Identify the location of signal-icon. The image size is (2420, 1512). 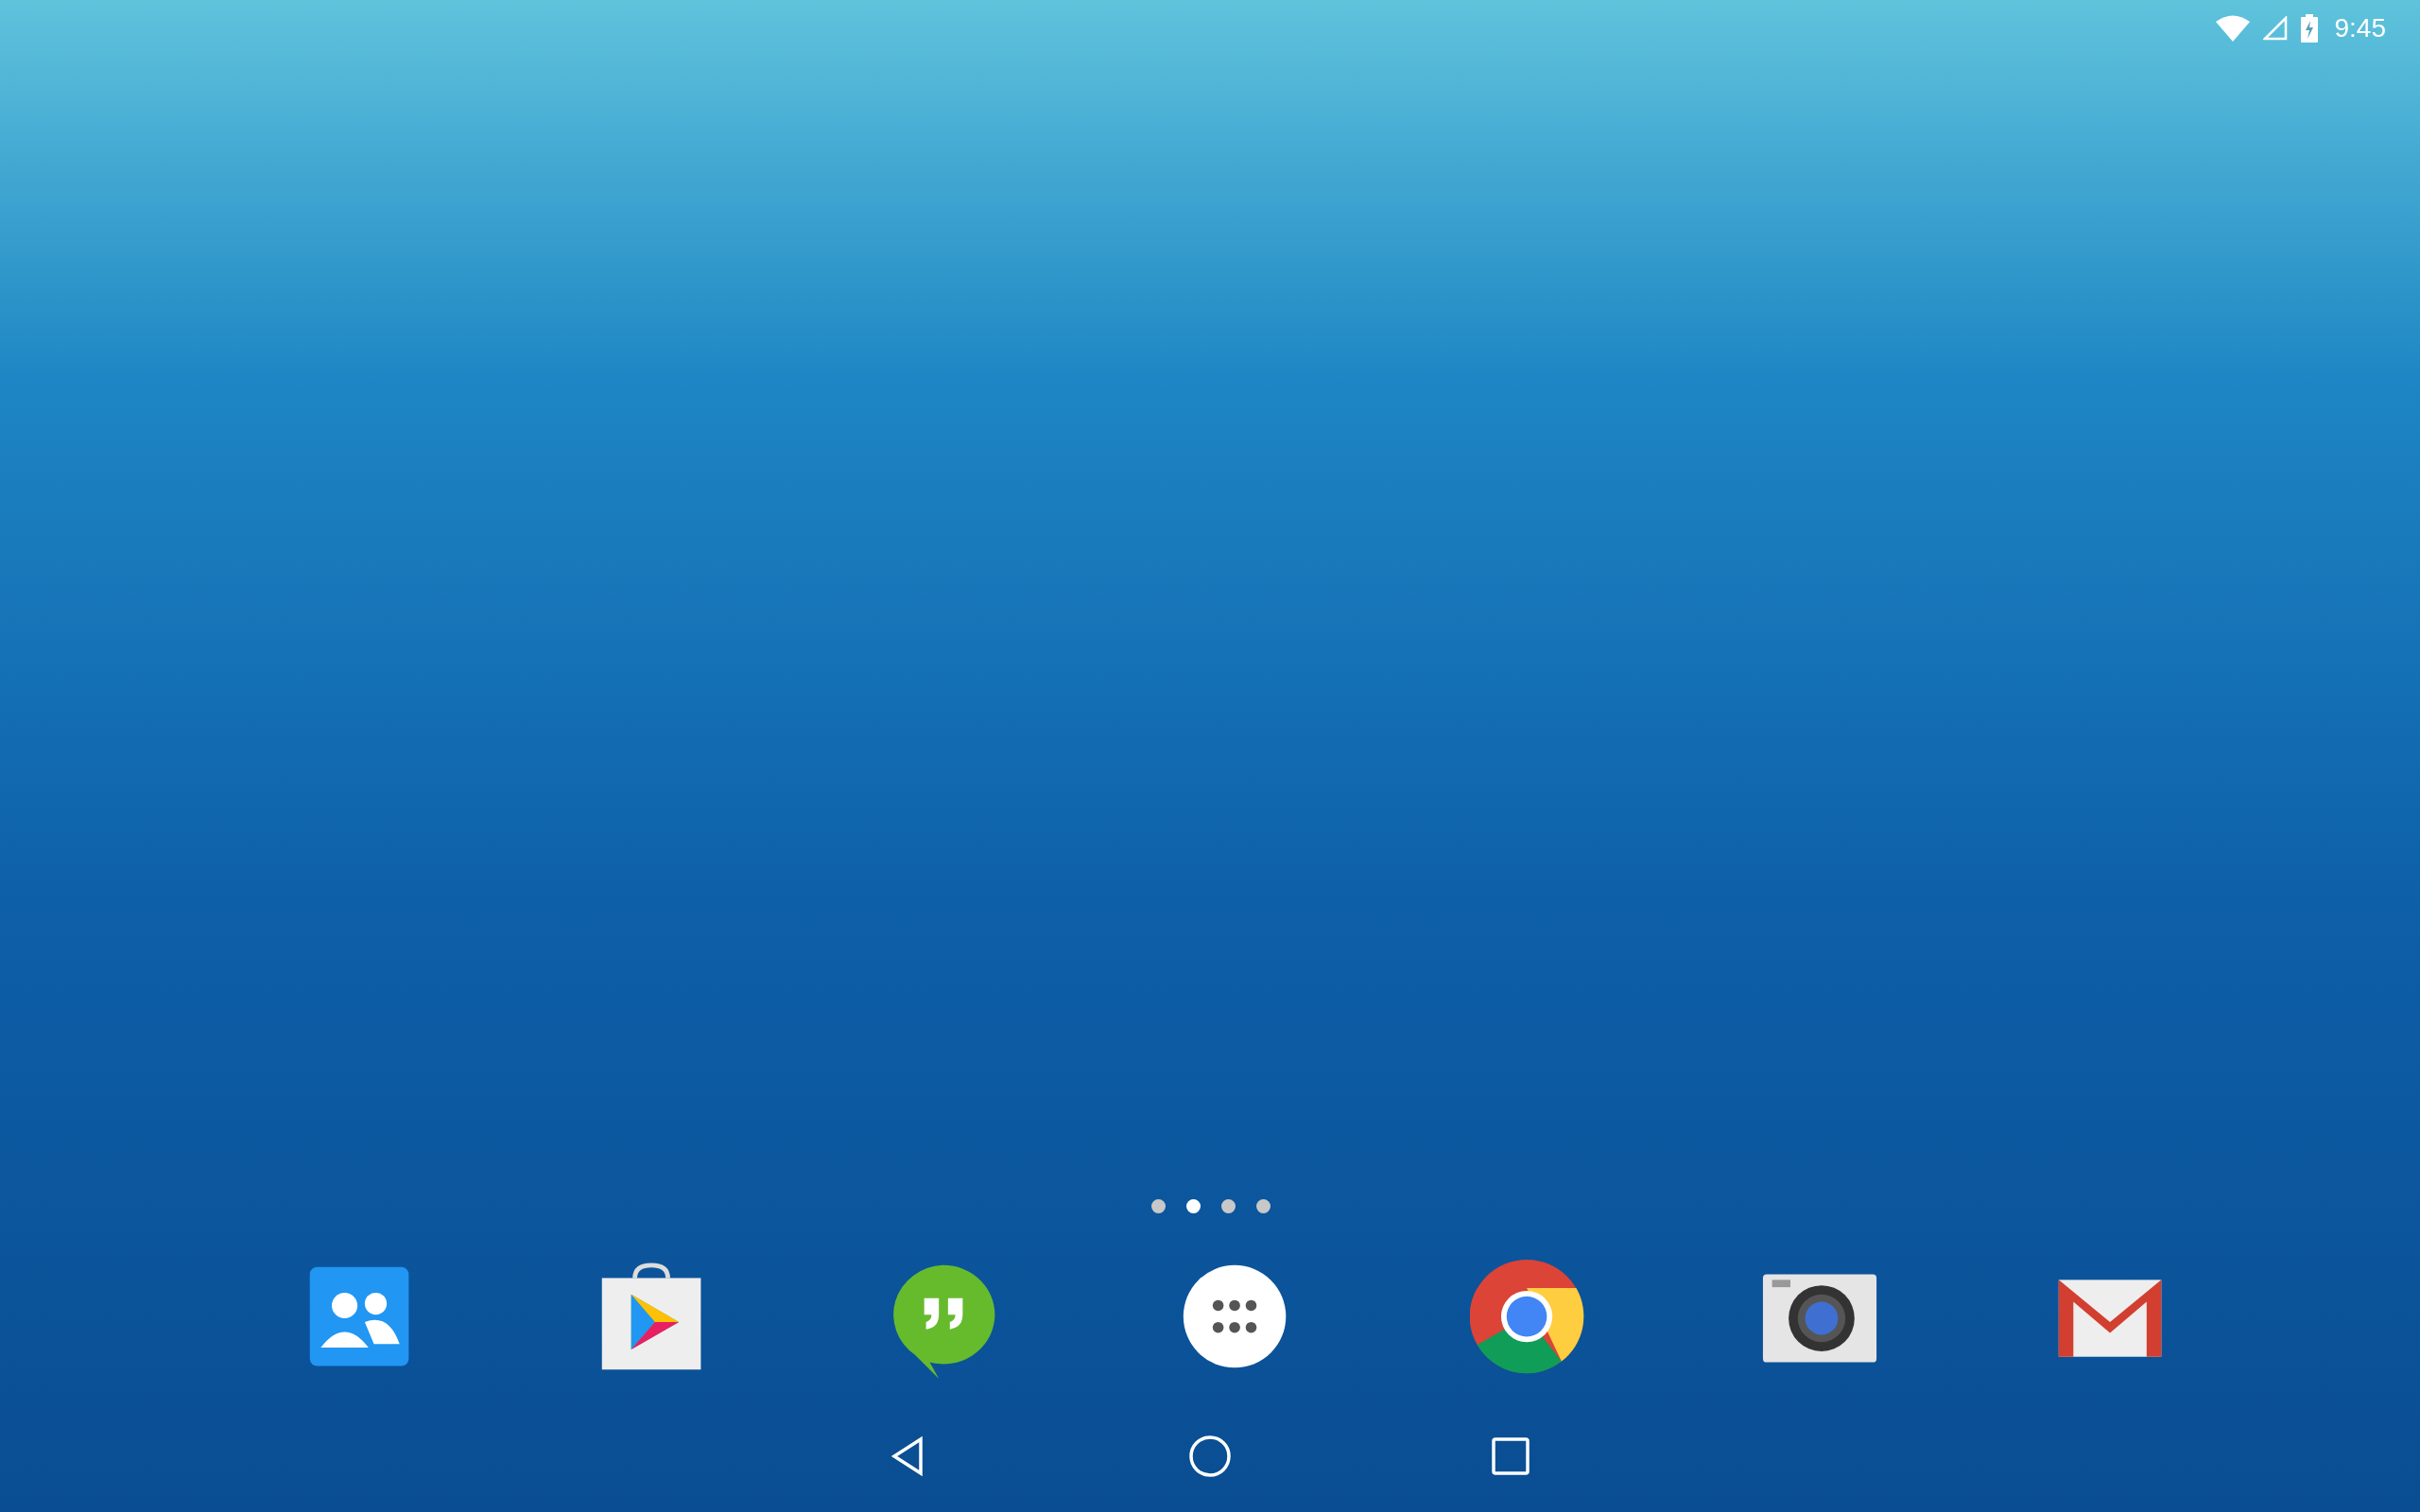
(2275, 28).